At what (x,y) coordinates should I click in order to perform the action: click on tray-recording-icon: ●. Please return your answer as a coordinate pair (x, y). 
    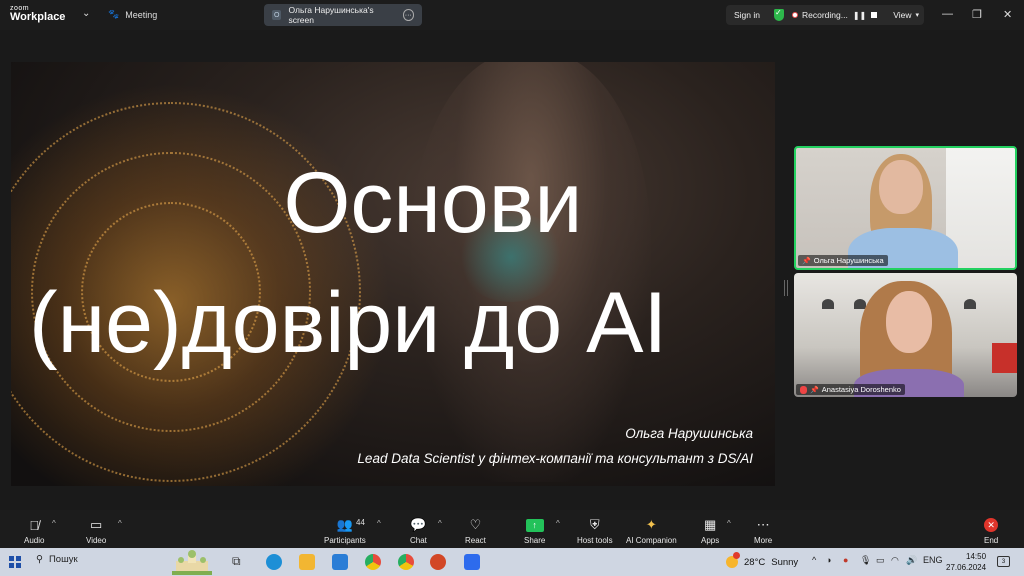
    Looking at the image, I should click on (845, 560).